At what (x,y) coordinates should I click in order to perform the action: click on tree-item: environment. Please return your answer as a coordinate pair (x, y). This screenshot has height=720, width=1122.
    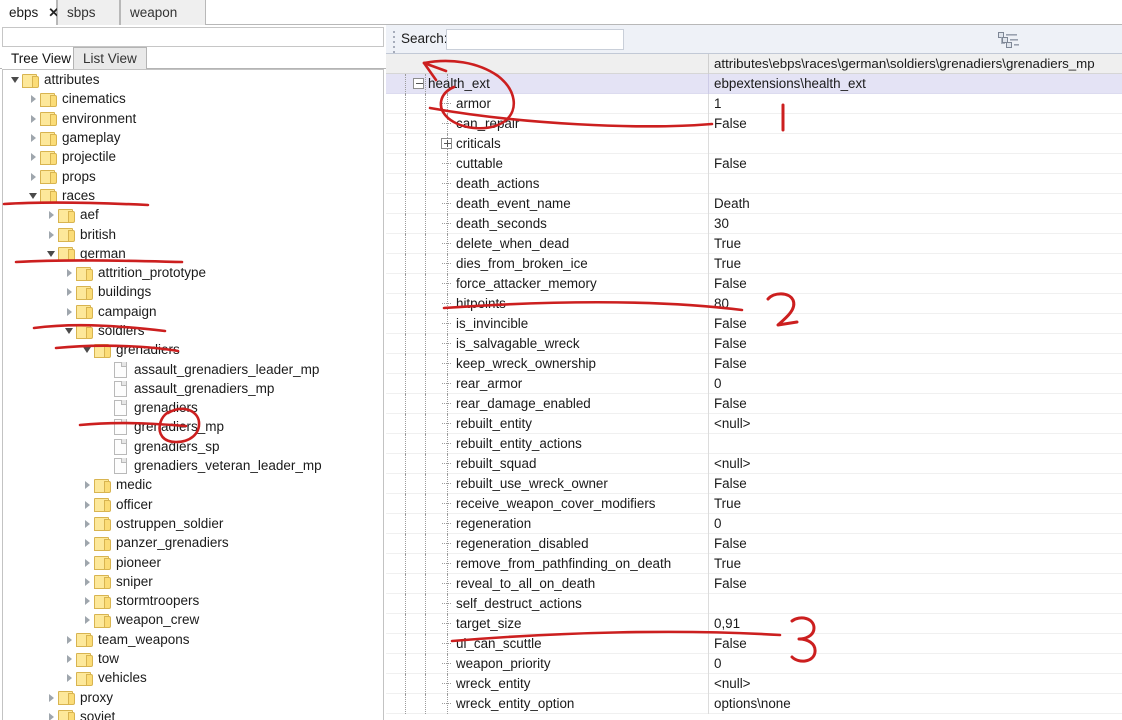
    Looking at the image, I should click on (193, 118).